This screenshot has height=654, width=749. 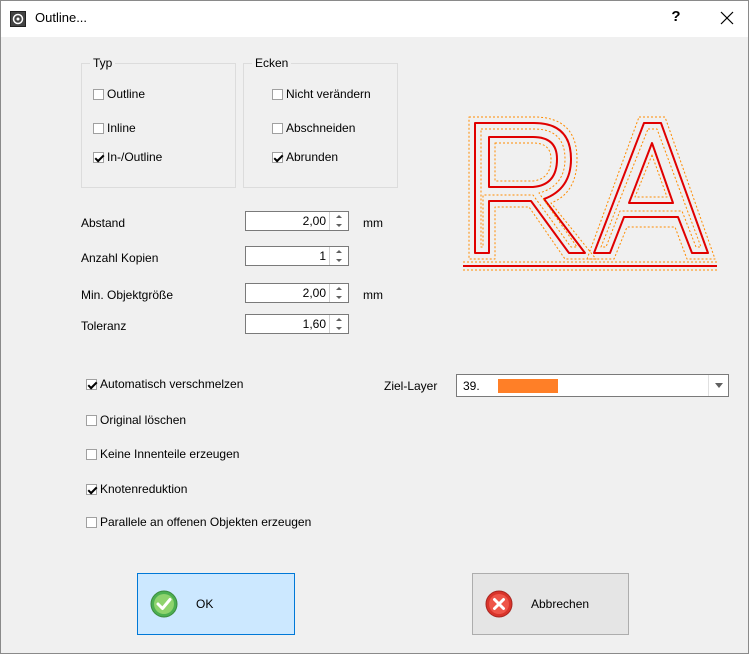 What do you see at coordinates (120, 258) in the screenshot?
I see `anzahl-kopien-label: Anzahl Kopien` at bounding box center [120, 258].